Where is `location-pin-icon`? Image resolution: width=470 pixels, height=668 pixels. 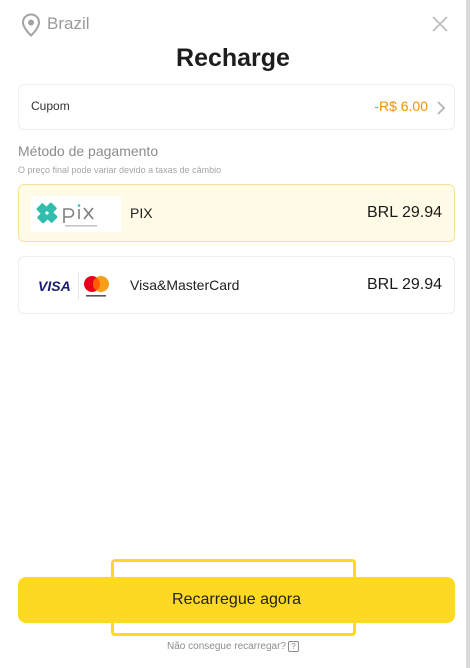 location-pin-icon is located at coordinates (31, 25).